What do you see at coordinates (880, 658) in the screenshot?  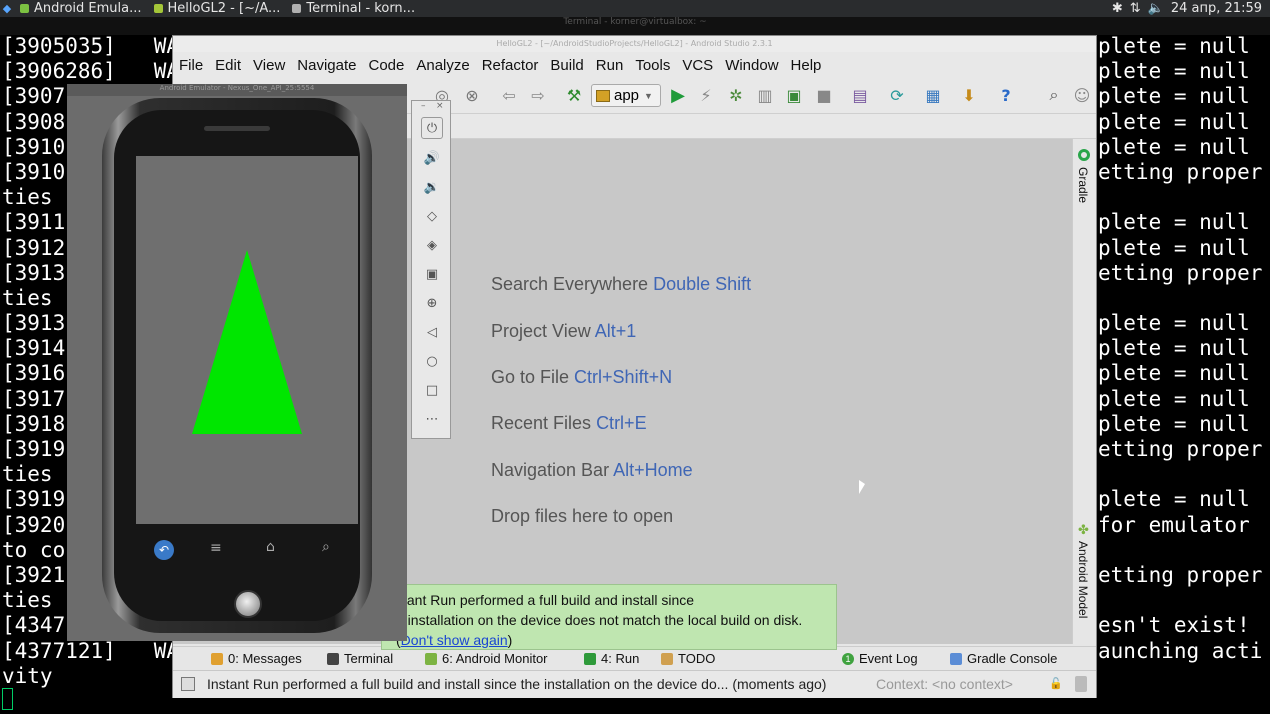 I see `tool-event-log: 1 Event Log` at bounding box center [880, 658].